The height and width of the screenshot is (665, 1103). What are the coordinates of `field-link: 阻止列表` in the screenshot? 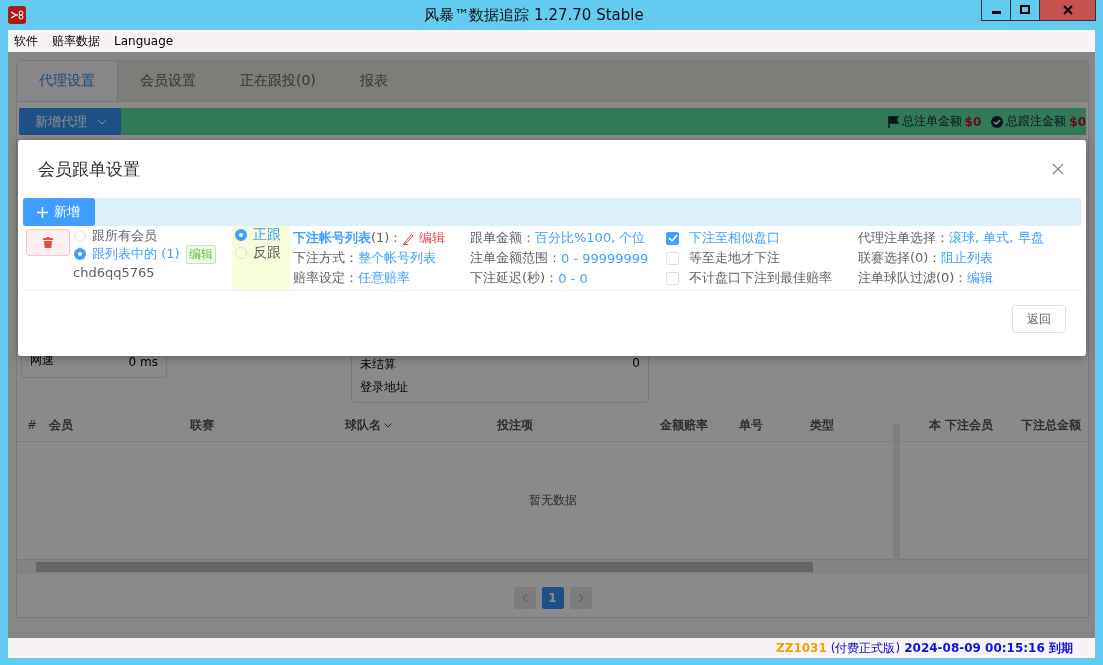 It's located at (967, 258).